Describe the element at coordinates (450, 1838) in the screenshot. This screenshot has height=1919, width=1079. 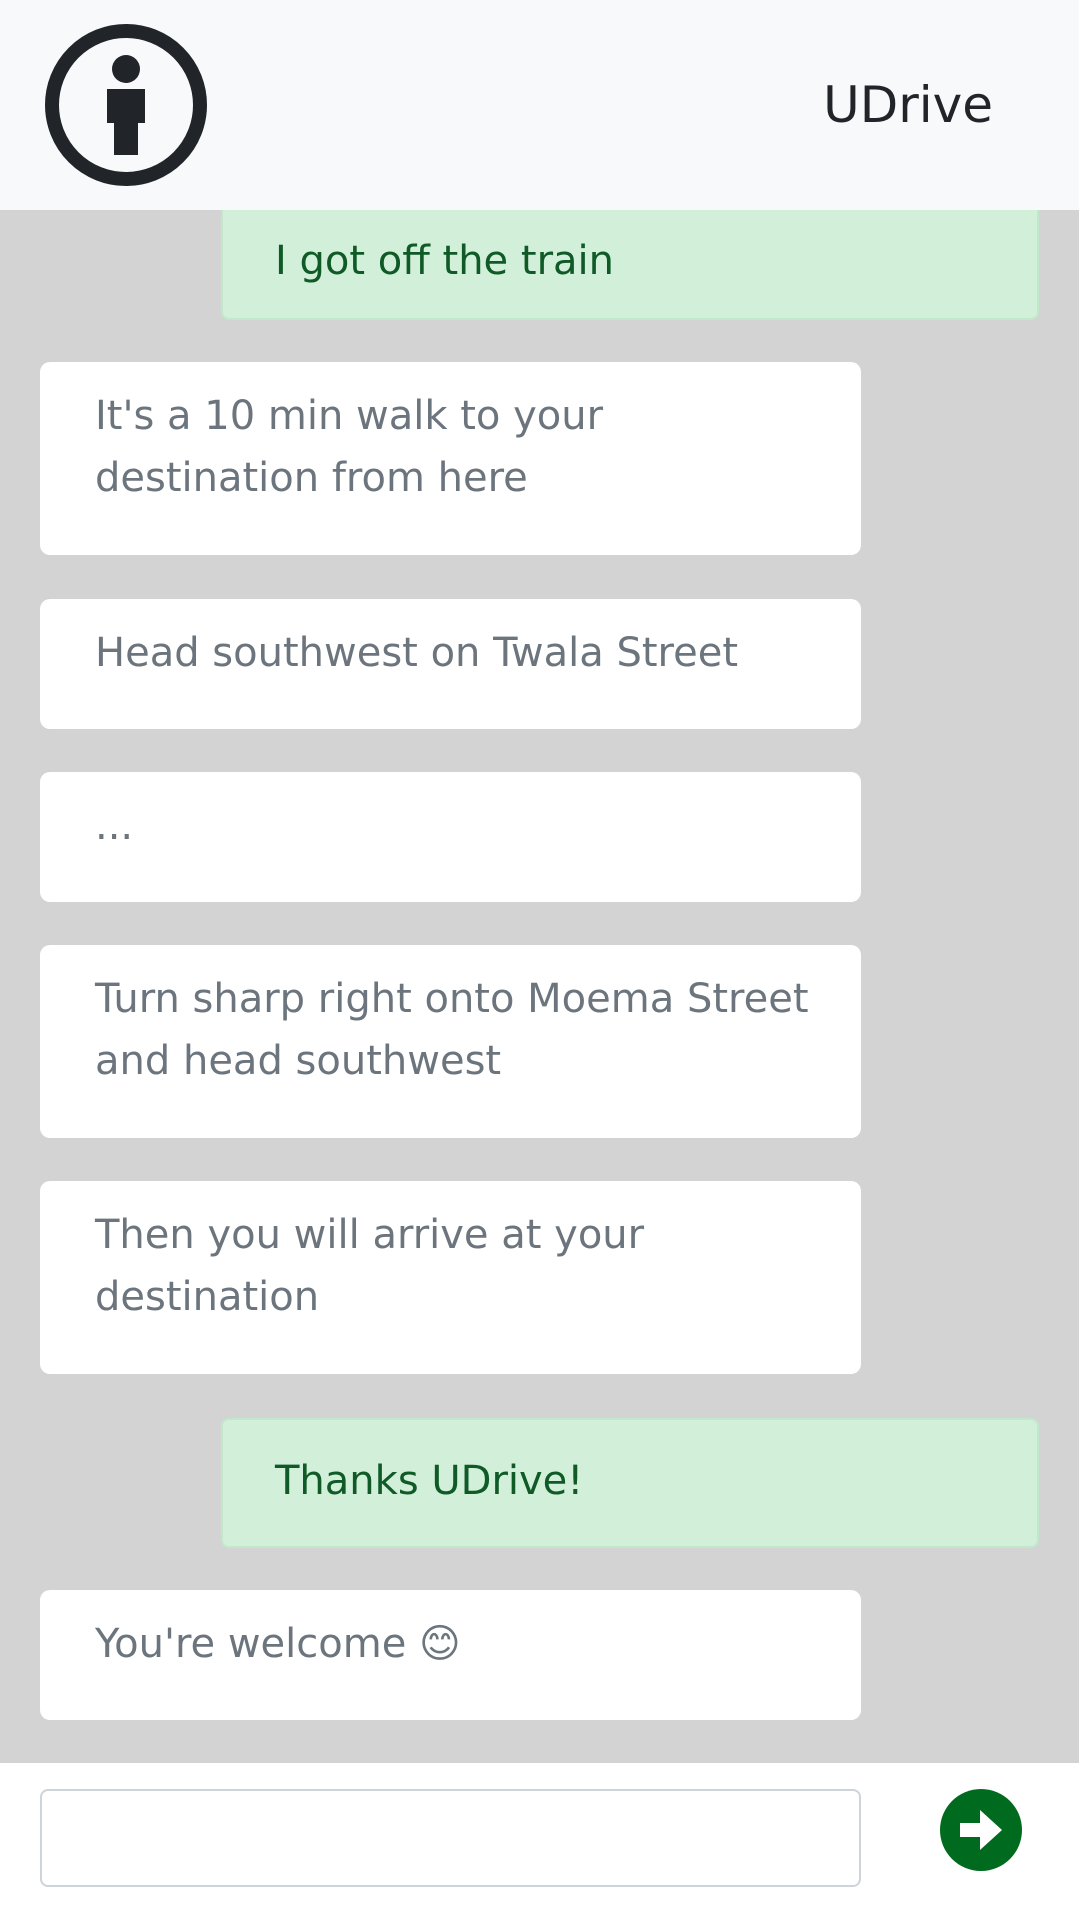
I see `message-input` at that location.